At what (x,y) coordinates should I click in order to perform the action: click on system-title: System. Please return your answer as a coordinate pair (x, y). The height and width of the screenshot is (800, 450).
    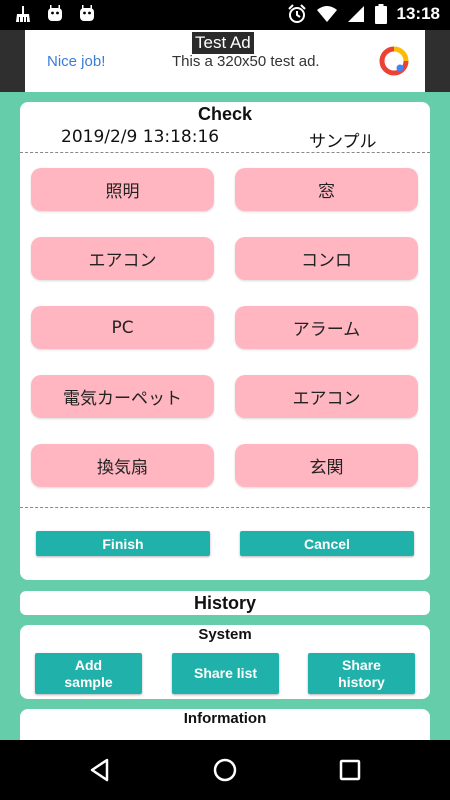
    Looking at the image, I should click on (225, 634).